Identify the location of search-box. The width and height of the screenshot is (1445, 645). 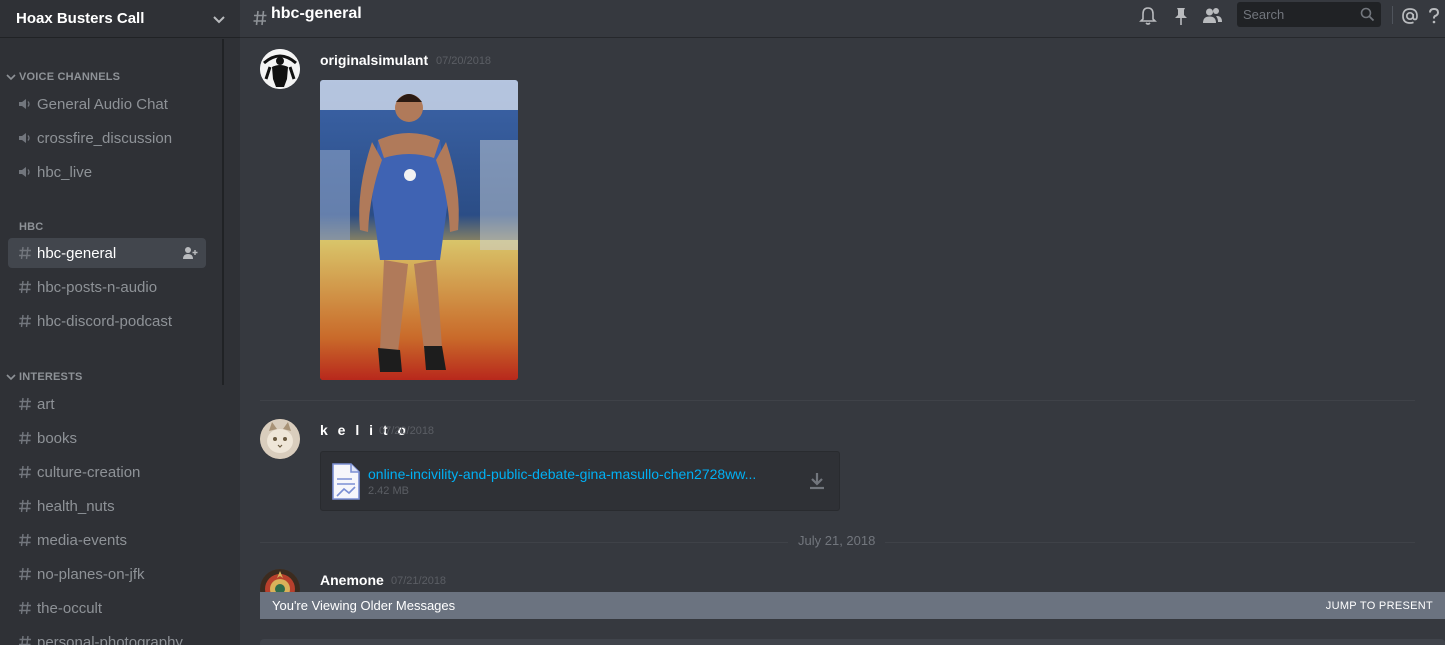
(1309, 14).